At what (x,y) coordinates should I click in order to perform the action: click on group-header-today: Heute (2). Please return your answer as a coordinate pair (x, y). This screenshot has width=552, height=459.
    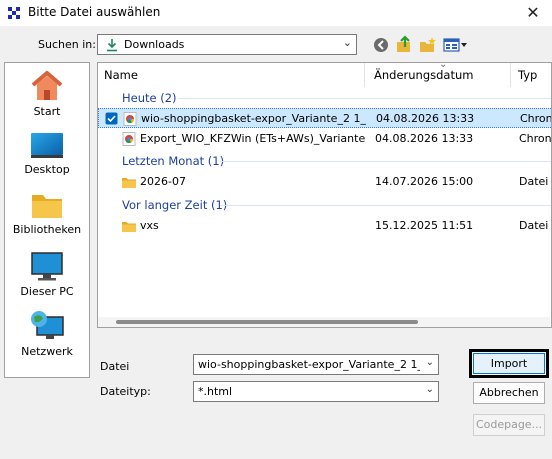
    Looking at the image, I should click on (324, 98).